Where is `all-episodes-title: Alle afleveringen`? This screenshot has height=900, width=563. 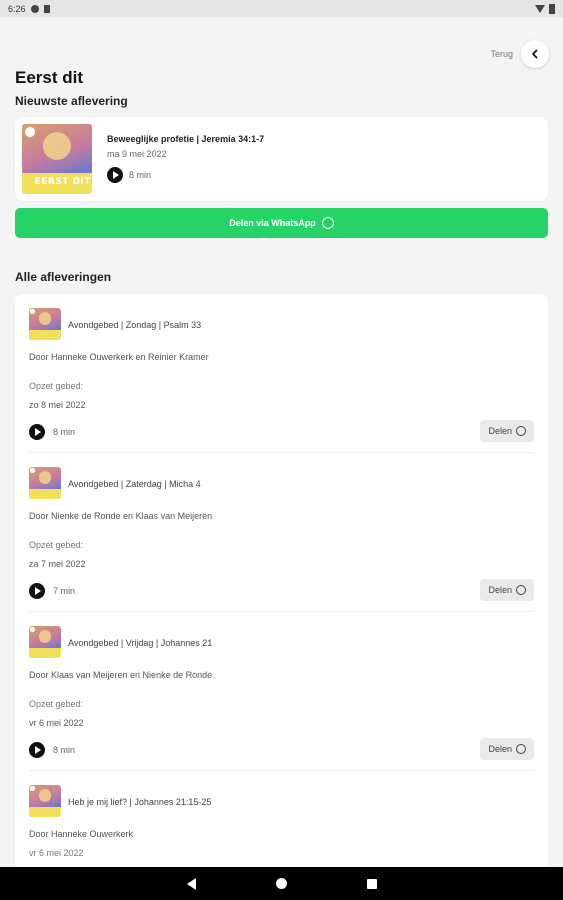
all-episodes-title: Alle afleveringen is located at coordinates (63, 277).